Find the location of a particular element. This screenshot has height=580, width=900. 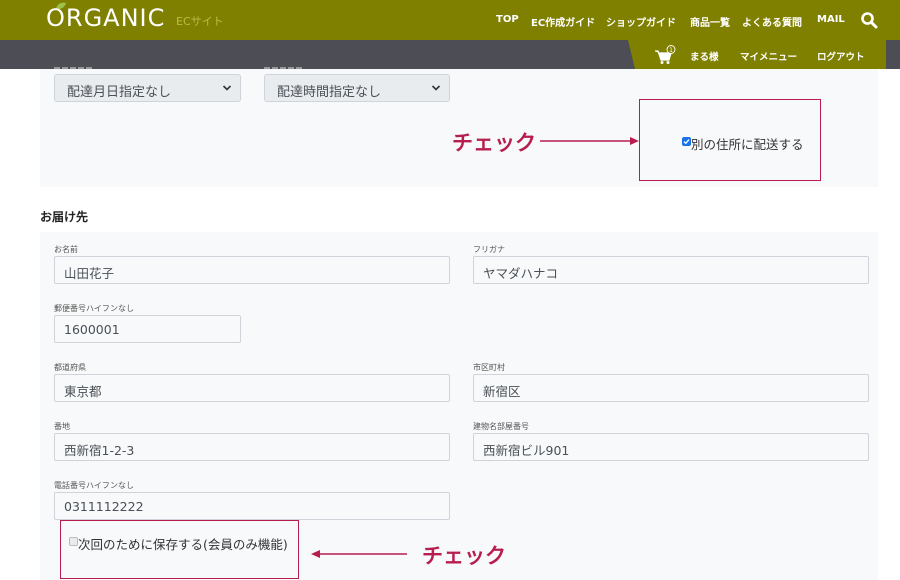

cart-icon: 1 is located at coordinates (665, 55).